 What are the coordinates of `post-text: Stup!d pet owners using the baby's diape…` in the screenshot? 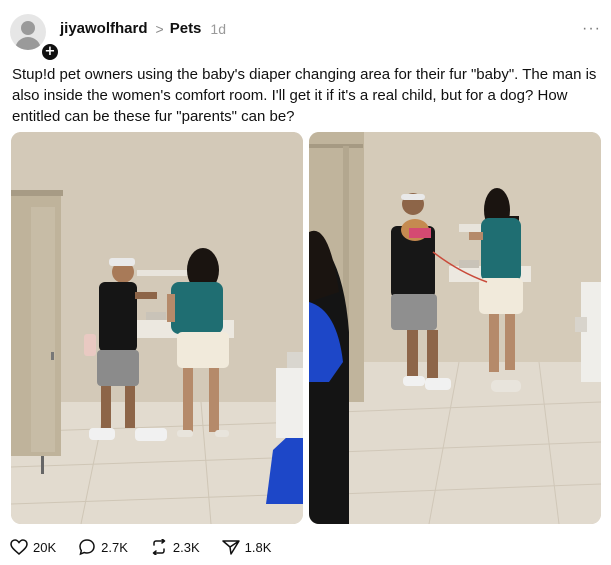 It's located at (304, 95).